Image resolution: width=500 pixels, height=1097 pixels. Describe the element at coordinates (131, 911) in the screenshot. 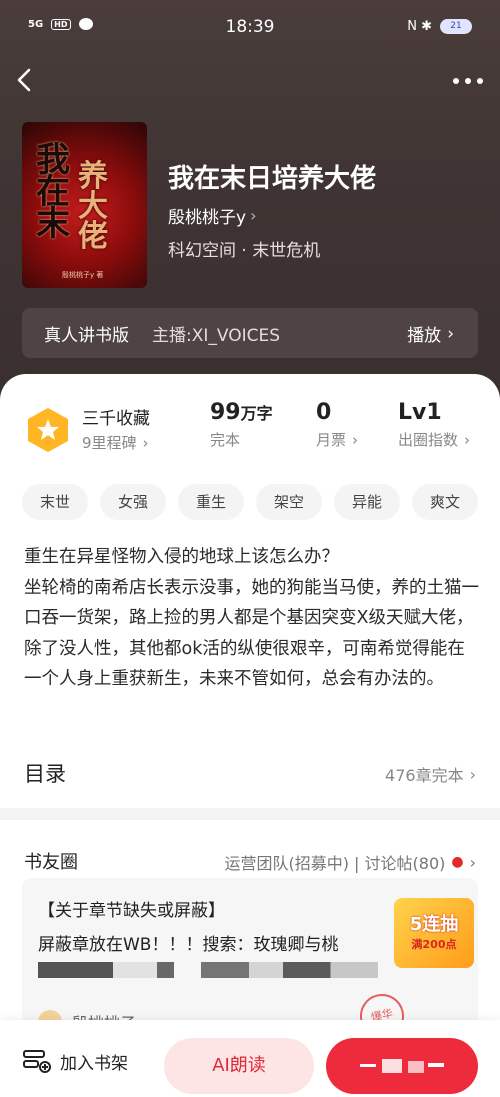

I see `post-title: 【关于章节缺失或屏蔽】` at that location.